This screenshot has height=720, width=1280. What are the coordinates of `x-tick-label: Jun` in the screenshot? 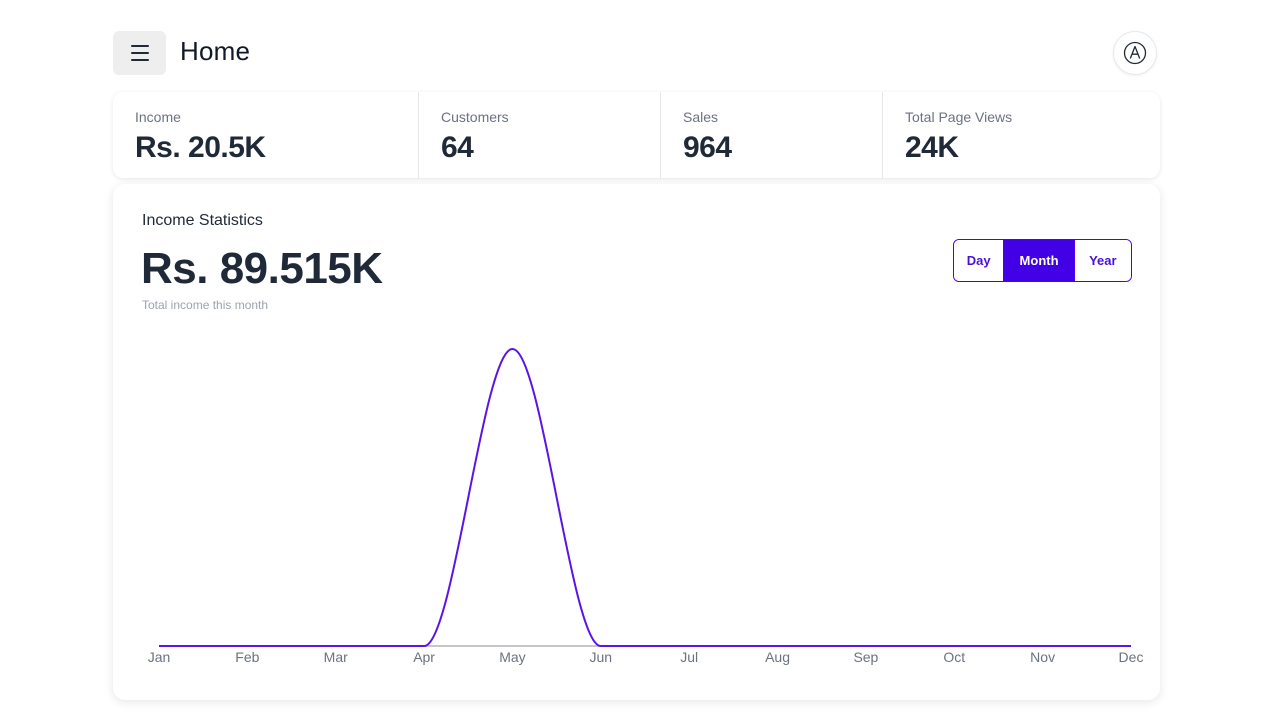 It's located at (601, 657).